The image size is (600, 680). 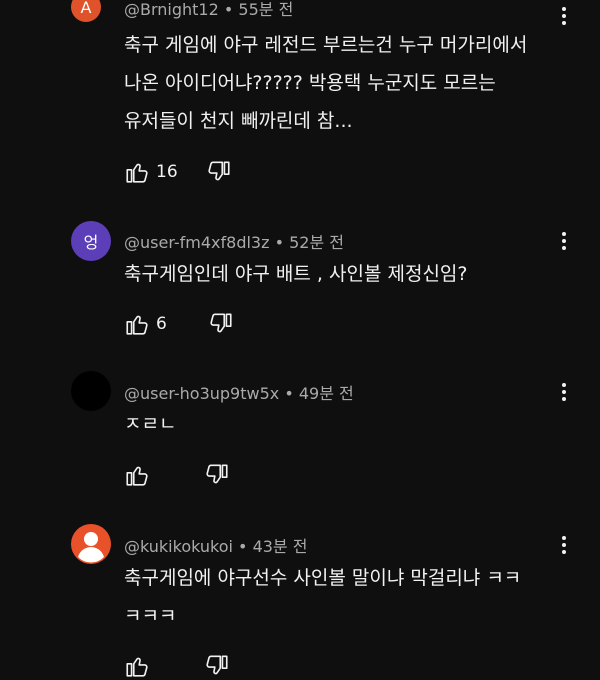 I want to click on comment-author: @user-ho3up9tw5x, so click(x=201, y=393).